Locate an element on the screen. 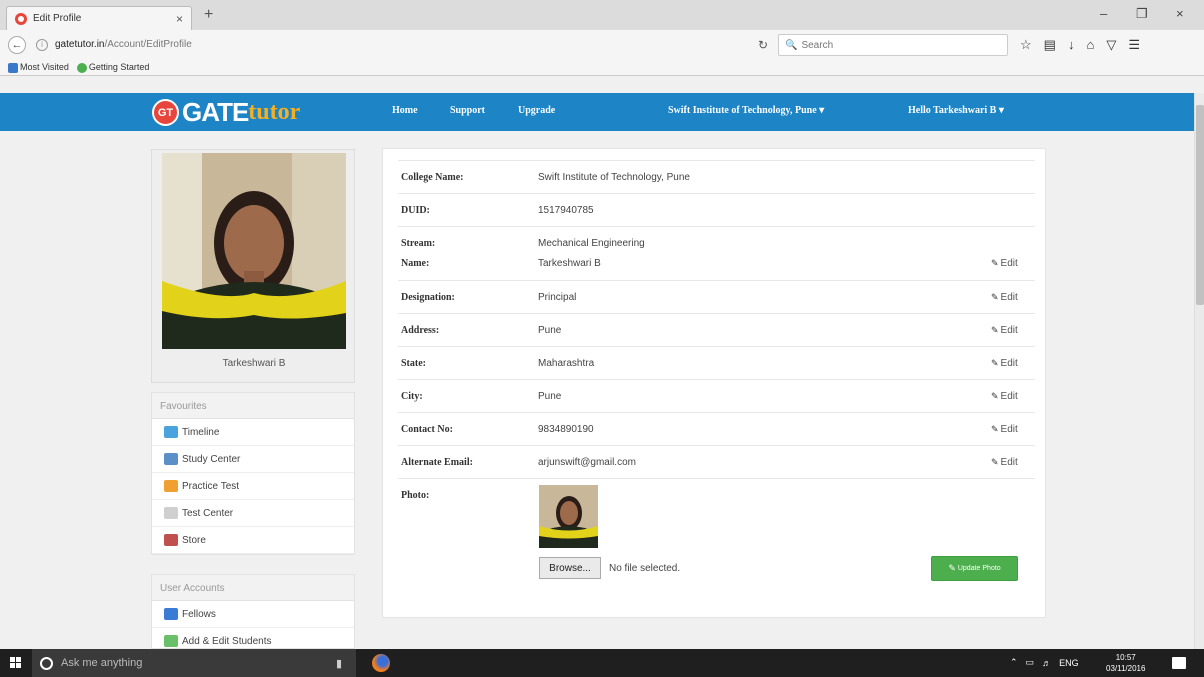  volume-icon: ♬ is located at coordinates (1046, 663).